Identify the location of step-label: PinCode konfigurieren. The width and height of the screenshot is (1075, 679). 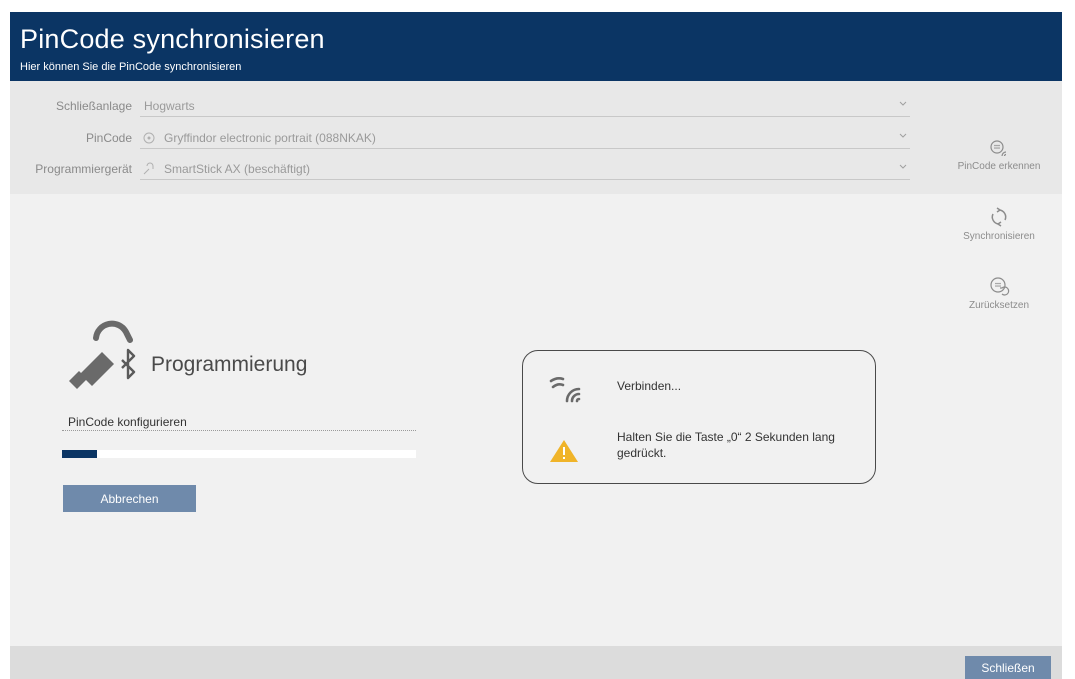
(127, 422).